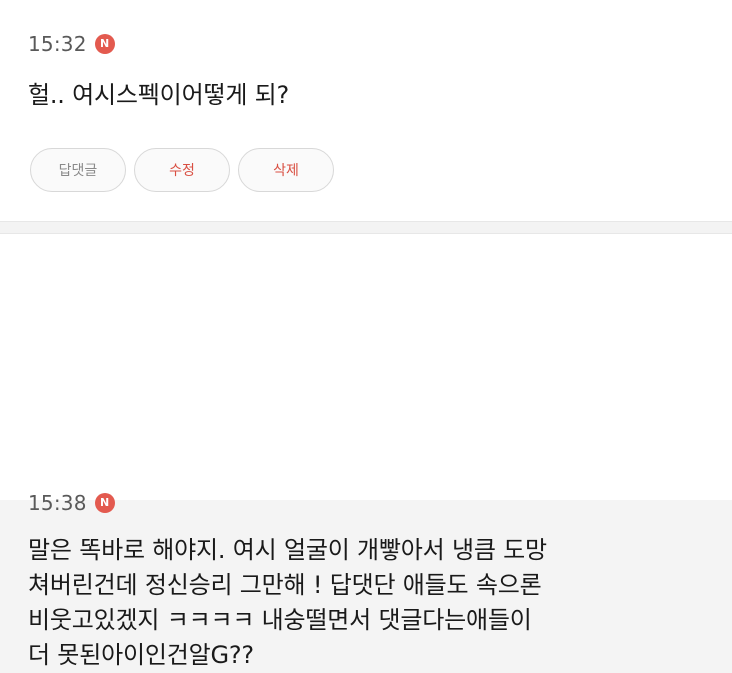  What do you see at coordinates (57, 503) in the screenshot?
I see `comment-time-2: 15:38` at bounding box center [57, 503].